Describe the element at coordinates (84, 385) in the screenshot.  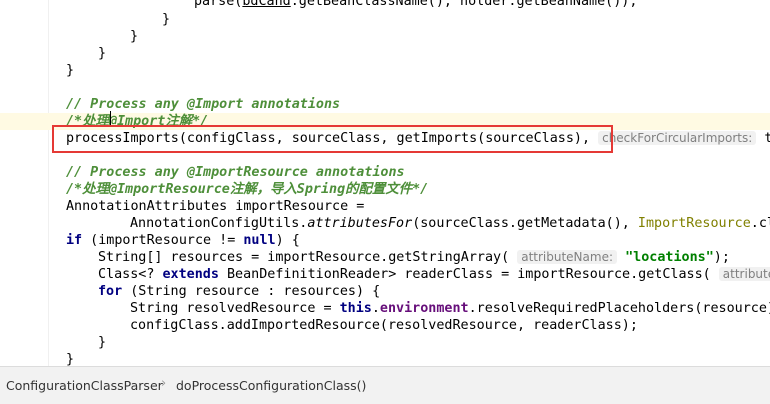
I see `breadcrumb-class: ConfigurationClassParser` at that location.